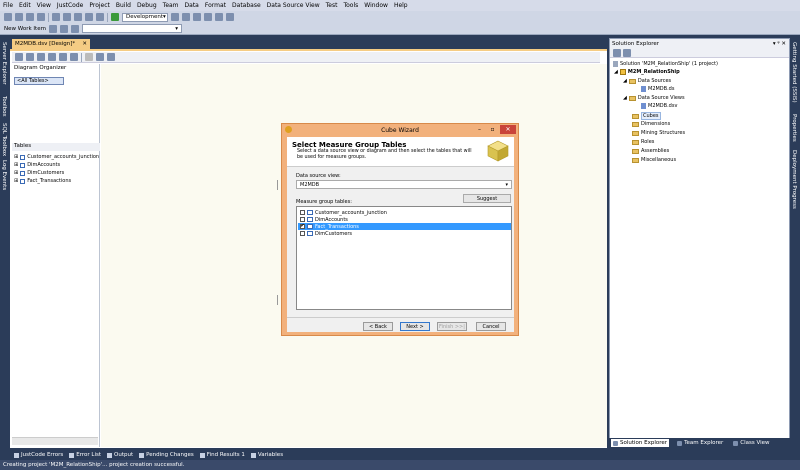  Describe the element at coordinates (44, 5) in the screenshot. I see `menu-item-view: View` at that location.